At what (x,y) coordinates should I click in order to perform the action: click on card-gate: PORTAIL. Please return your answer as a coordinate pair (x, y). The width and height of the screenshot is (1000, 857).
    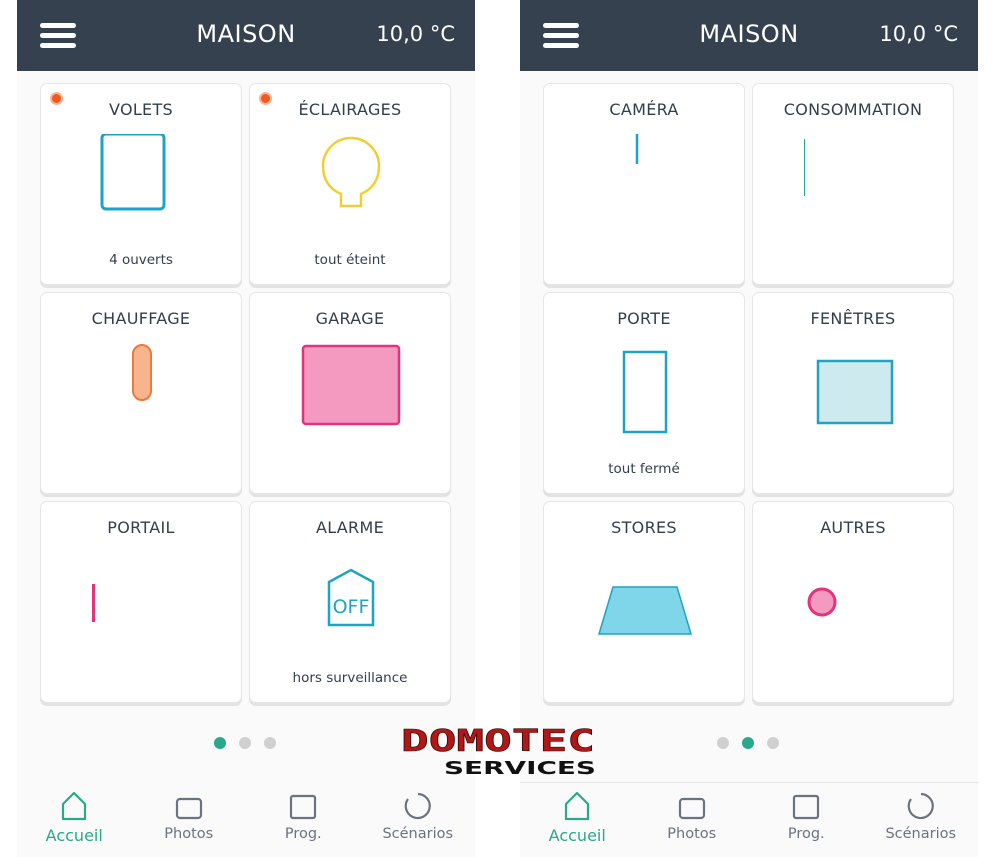
    Looking at the image, I should click on (141, 602).